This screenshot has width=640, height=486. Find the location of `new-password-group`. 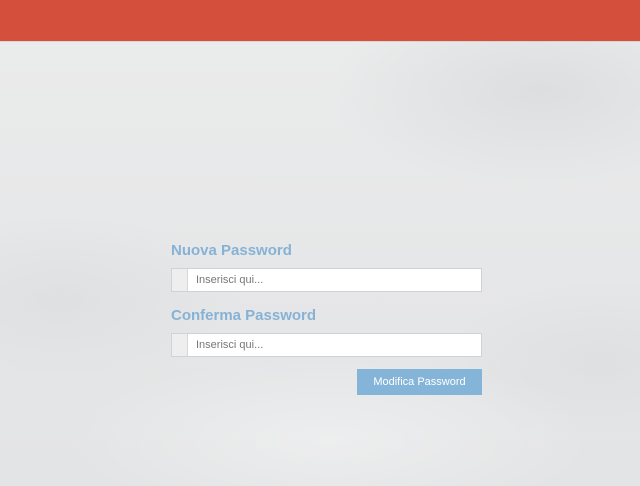

new-password-group is located at coordinates (326, 280).